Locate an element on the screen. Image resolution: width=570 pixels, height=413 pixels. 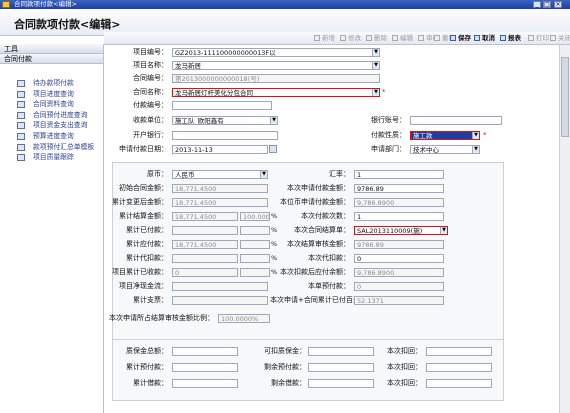
deposit-total-field is located at coordinates (205, 351).